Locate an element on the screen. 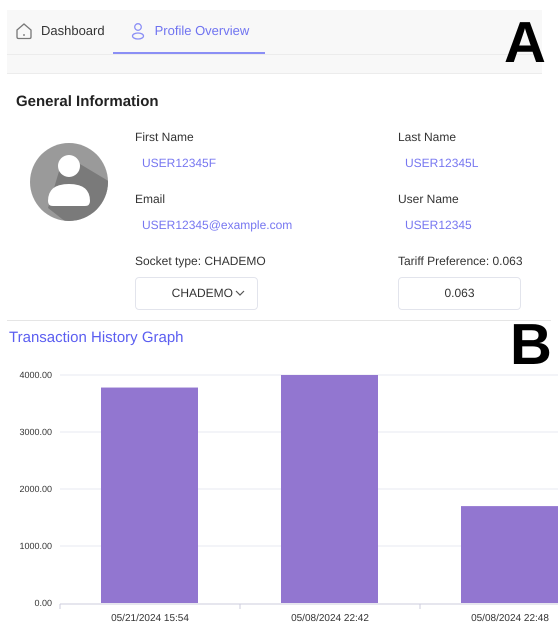 The image size is (558, 623). field-label: First Name is located at coordinates (165, 137).